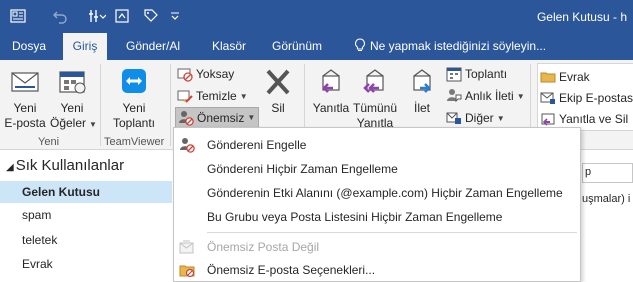 The image size is (633, 282). What do you see at coordinates (153, 46) in the screenshot?
I see `tab-gonder-al: Gönder/Al` at bounding box center [153, 46].